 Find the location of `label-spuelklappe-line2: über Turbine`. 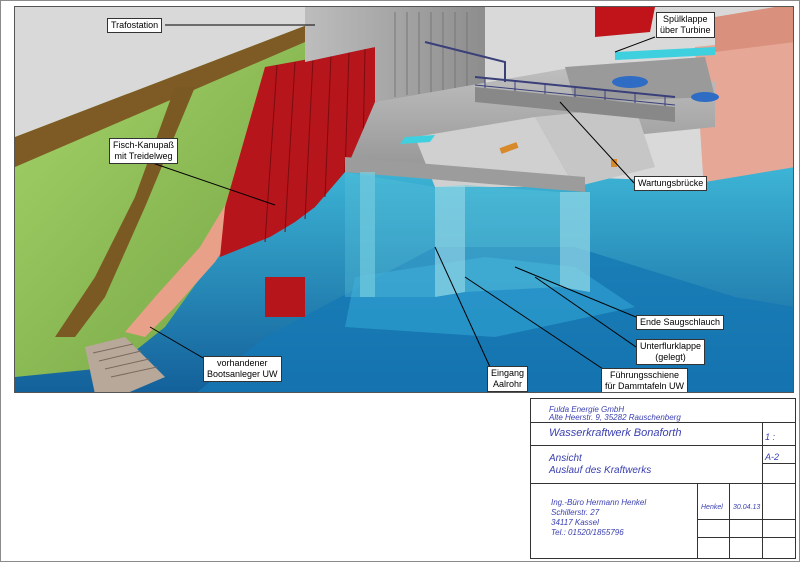

label-spuelklappe-line2: über Turbine is located at coordinates (685, 30).